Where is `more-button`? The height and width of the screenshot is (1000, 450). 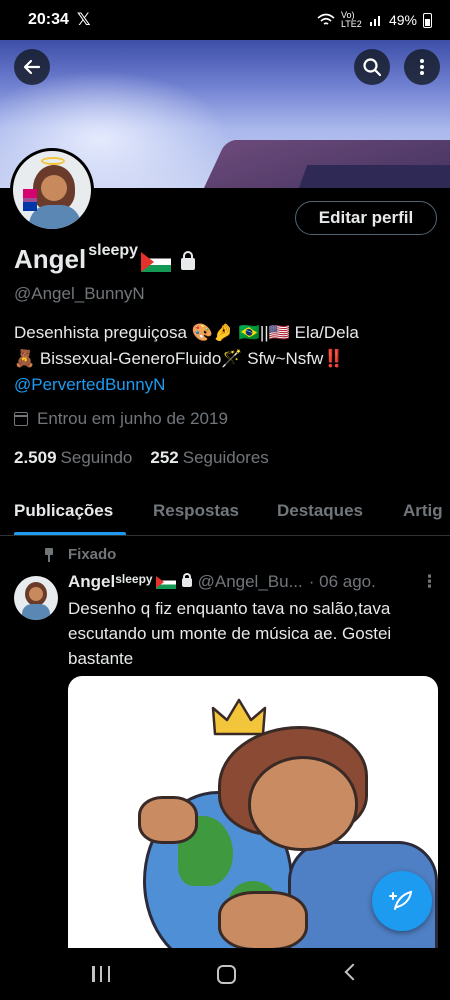
more-button is located at coordinates (422, 67).